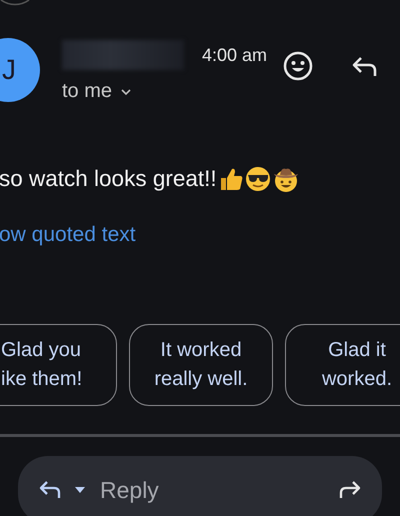 The height and width of the screenshot is (516, 400). Describe the element at coordinates (342, 365) in the screenshot. I see `smart-reply-chip: Glad it worked.` at that location.